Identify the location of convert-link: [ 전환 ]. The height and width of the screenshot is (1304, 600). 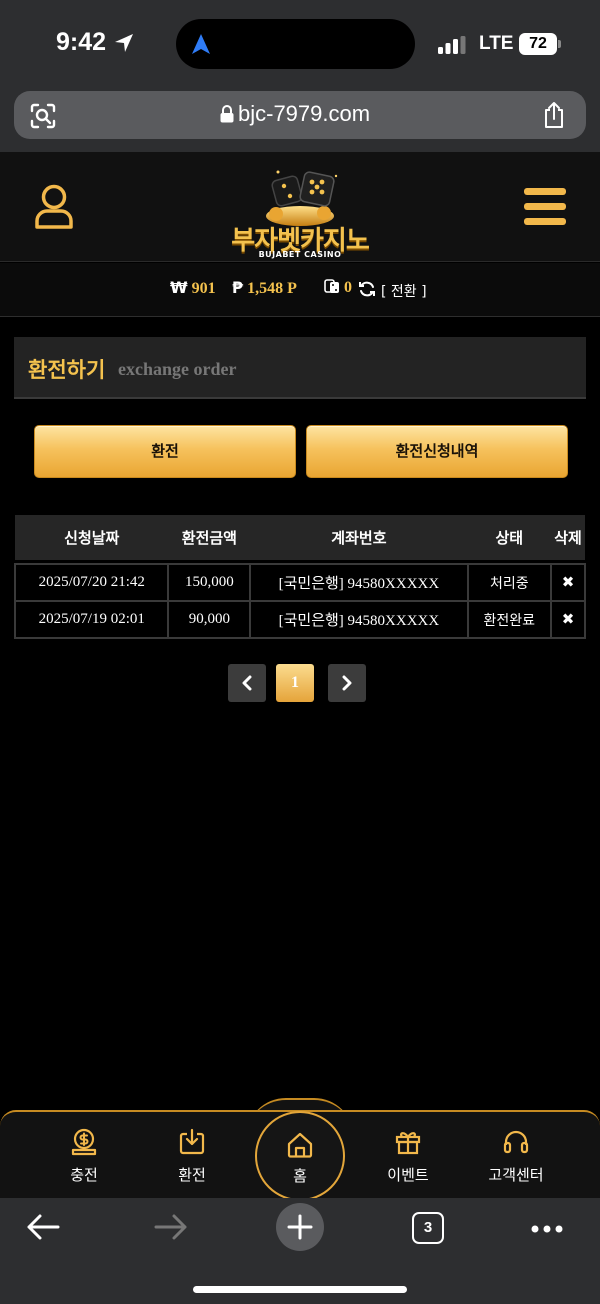
(404, 291).